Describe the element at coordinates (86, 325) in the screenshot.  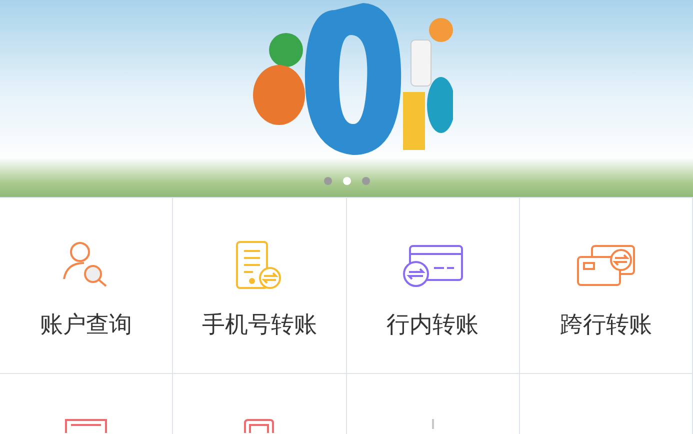
I see `menu-label: 账户查询` at that location.